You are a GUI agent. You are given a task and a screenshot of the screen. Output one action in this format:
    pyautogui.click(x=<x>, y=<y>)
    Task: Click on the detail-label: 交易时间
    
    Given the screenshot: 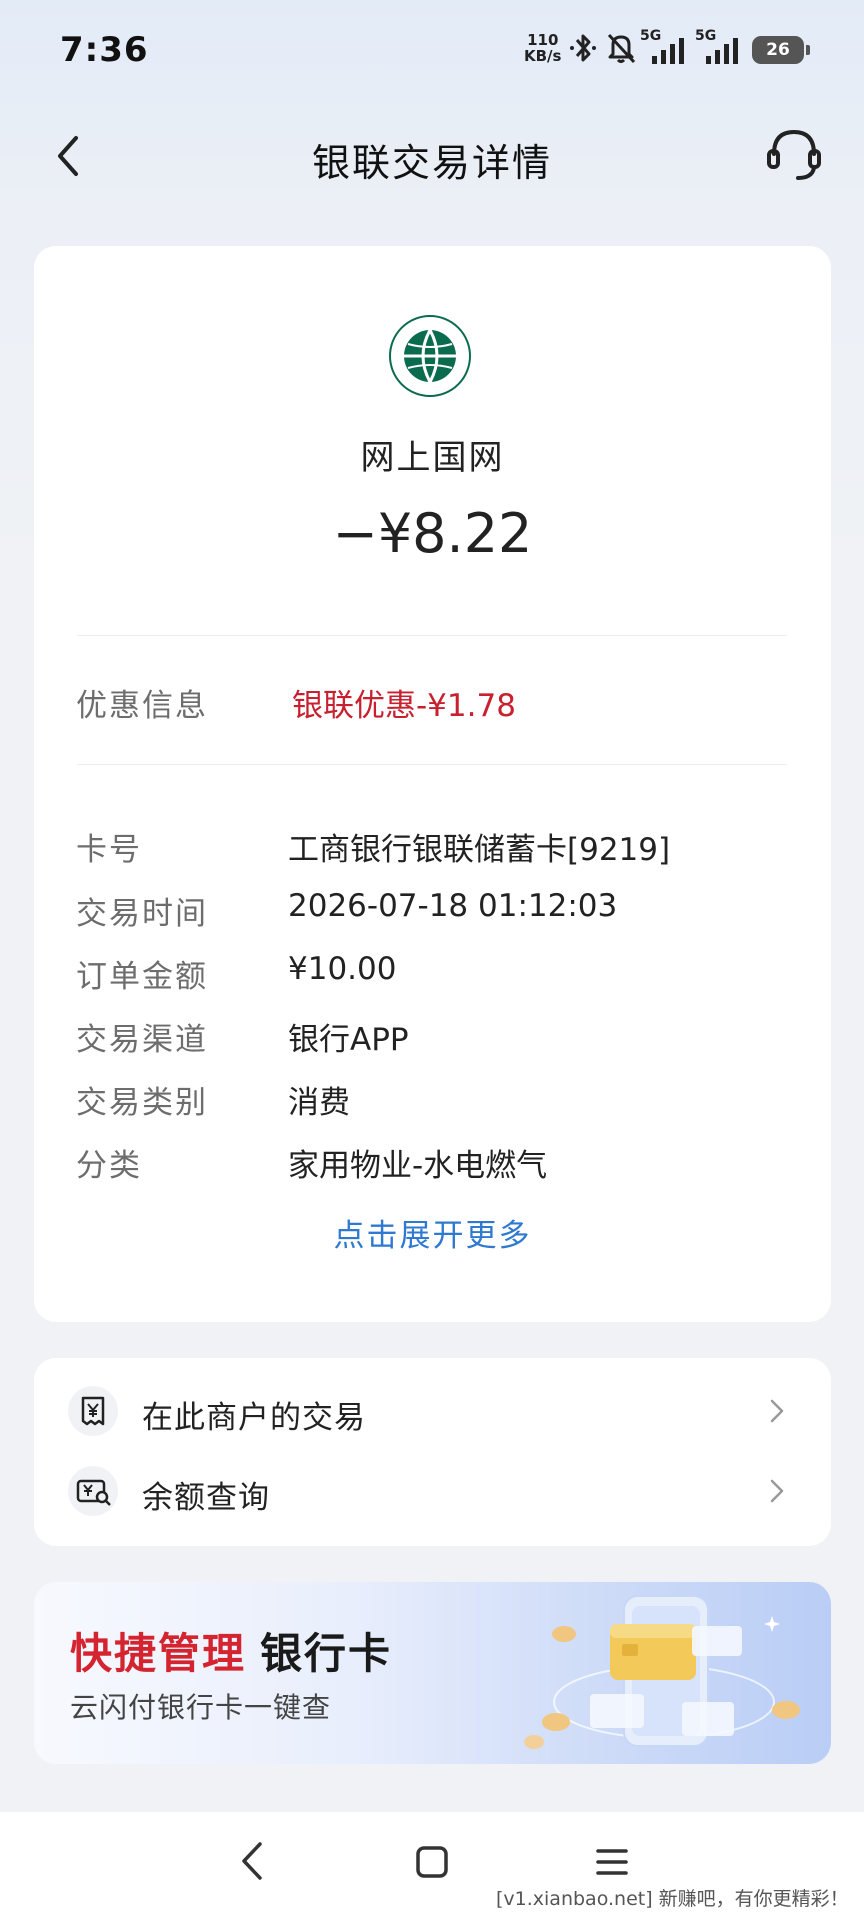 What is the action you would take?
    pyautogui.click(x=142, y=914)
    